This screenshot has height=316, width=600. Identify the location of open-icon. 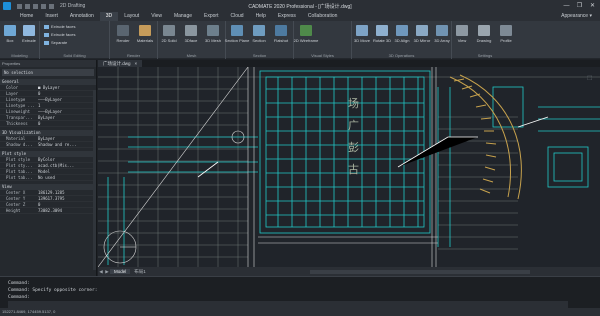
(27, 6).